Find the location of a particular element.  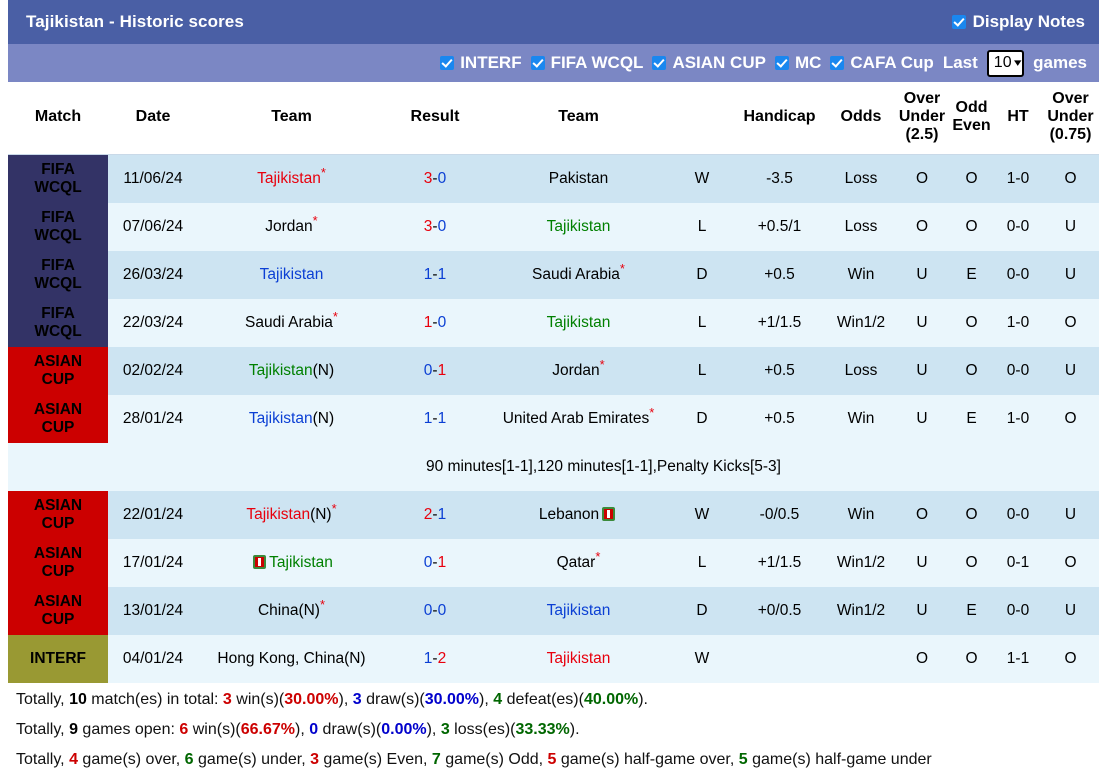

s1-defeat-pct: 40.00% is located at coordinates (611, 699).